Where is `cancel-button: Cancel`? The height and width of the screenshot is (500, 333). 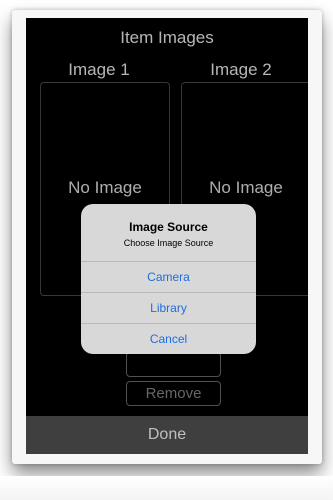 cancel-button: Cancel is located at coordinates (168, 338).